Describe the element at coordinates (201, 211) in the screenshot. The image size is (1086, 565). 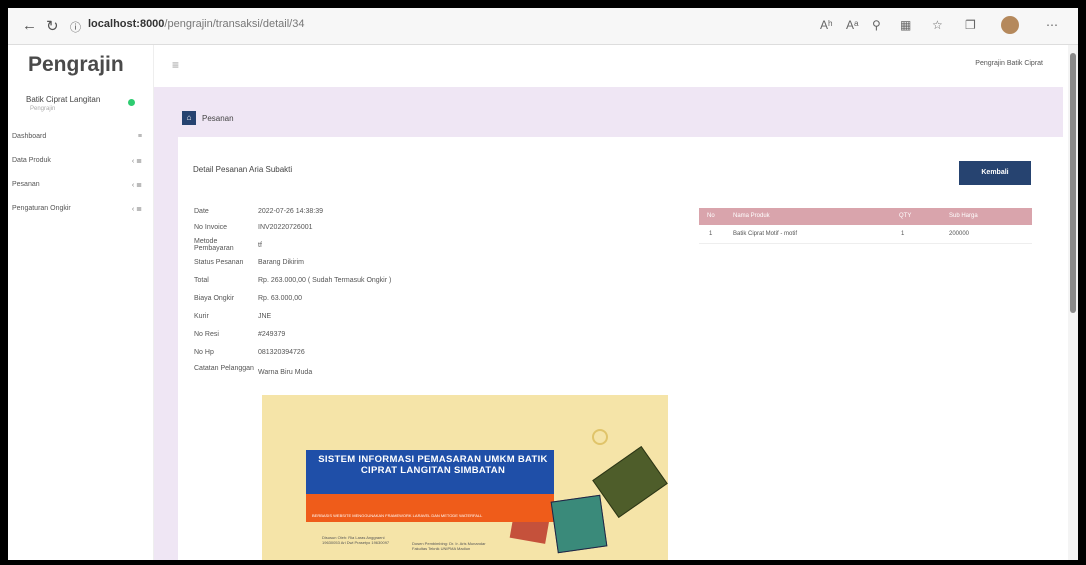
I see `detail-key: Date` at that location.